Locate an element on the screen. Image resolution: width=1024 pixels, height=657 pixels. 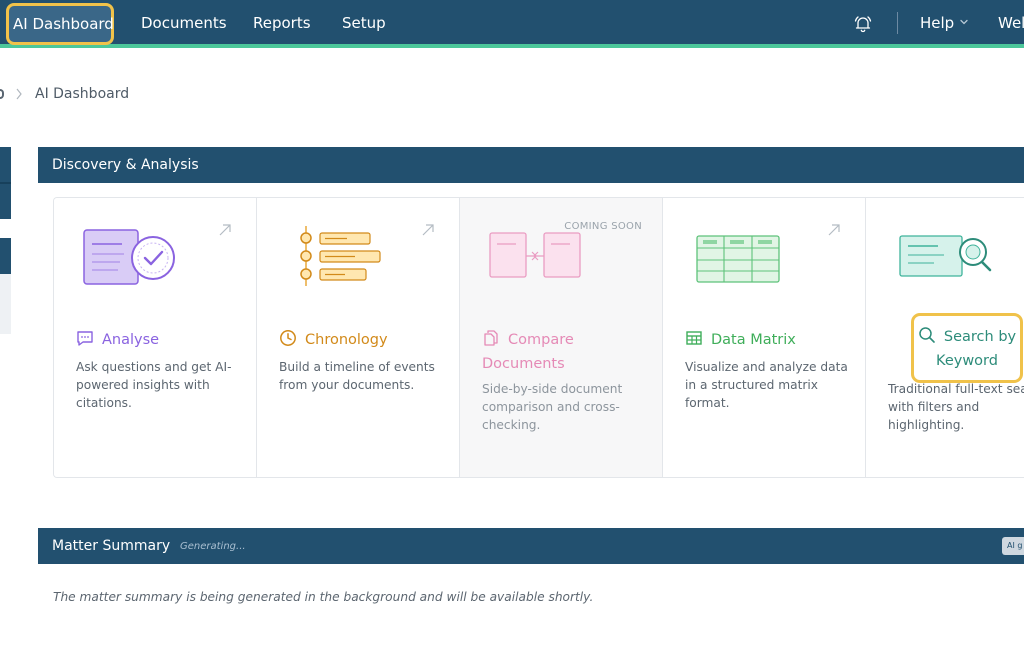
search-illustration-icon is located at coordinates (945, 256).